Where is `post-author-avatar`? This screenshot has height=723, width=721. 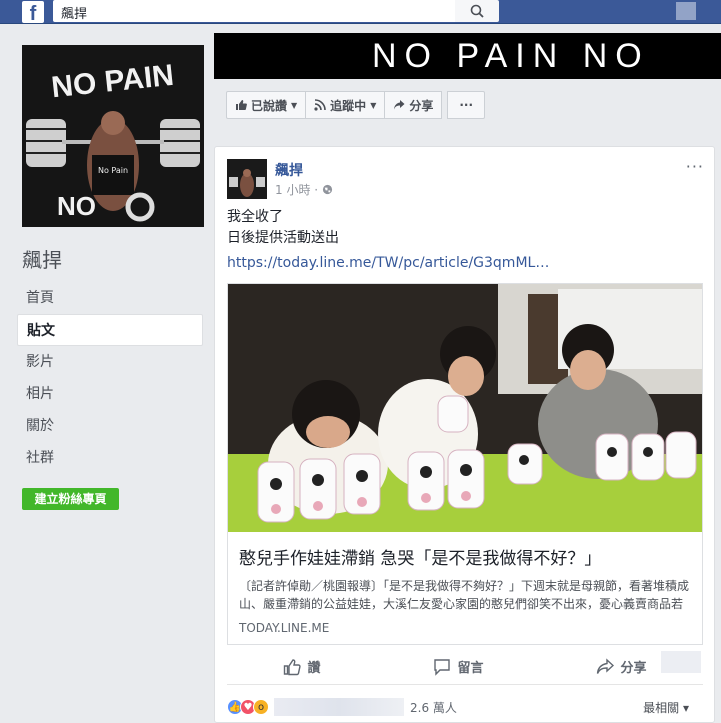 post-author-avatar is located at coordinates (247, 179).